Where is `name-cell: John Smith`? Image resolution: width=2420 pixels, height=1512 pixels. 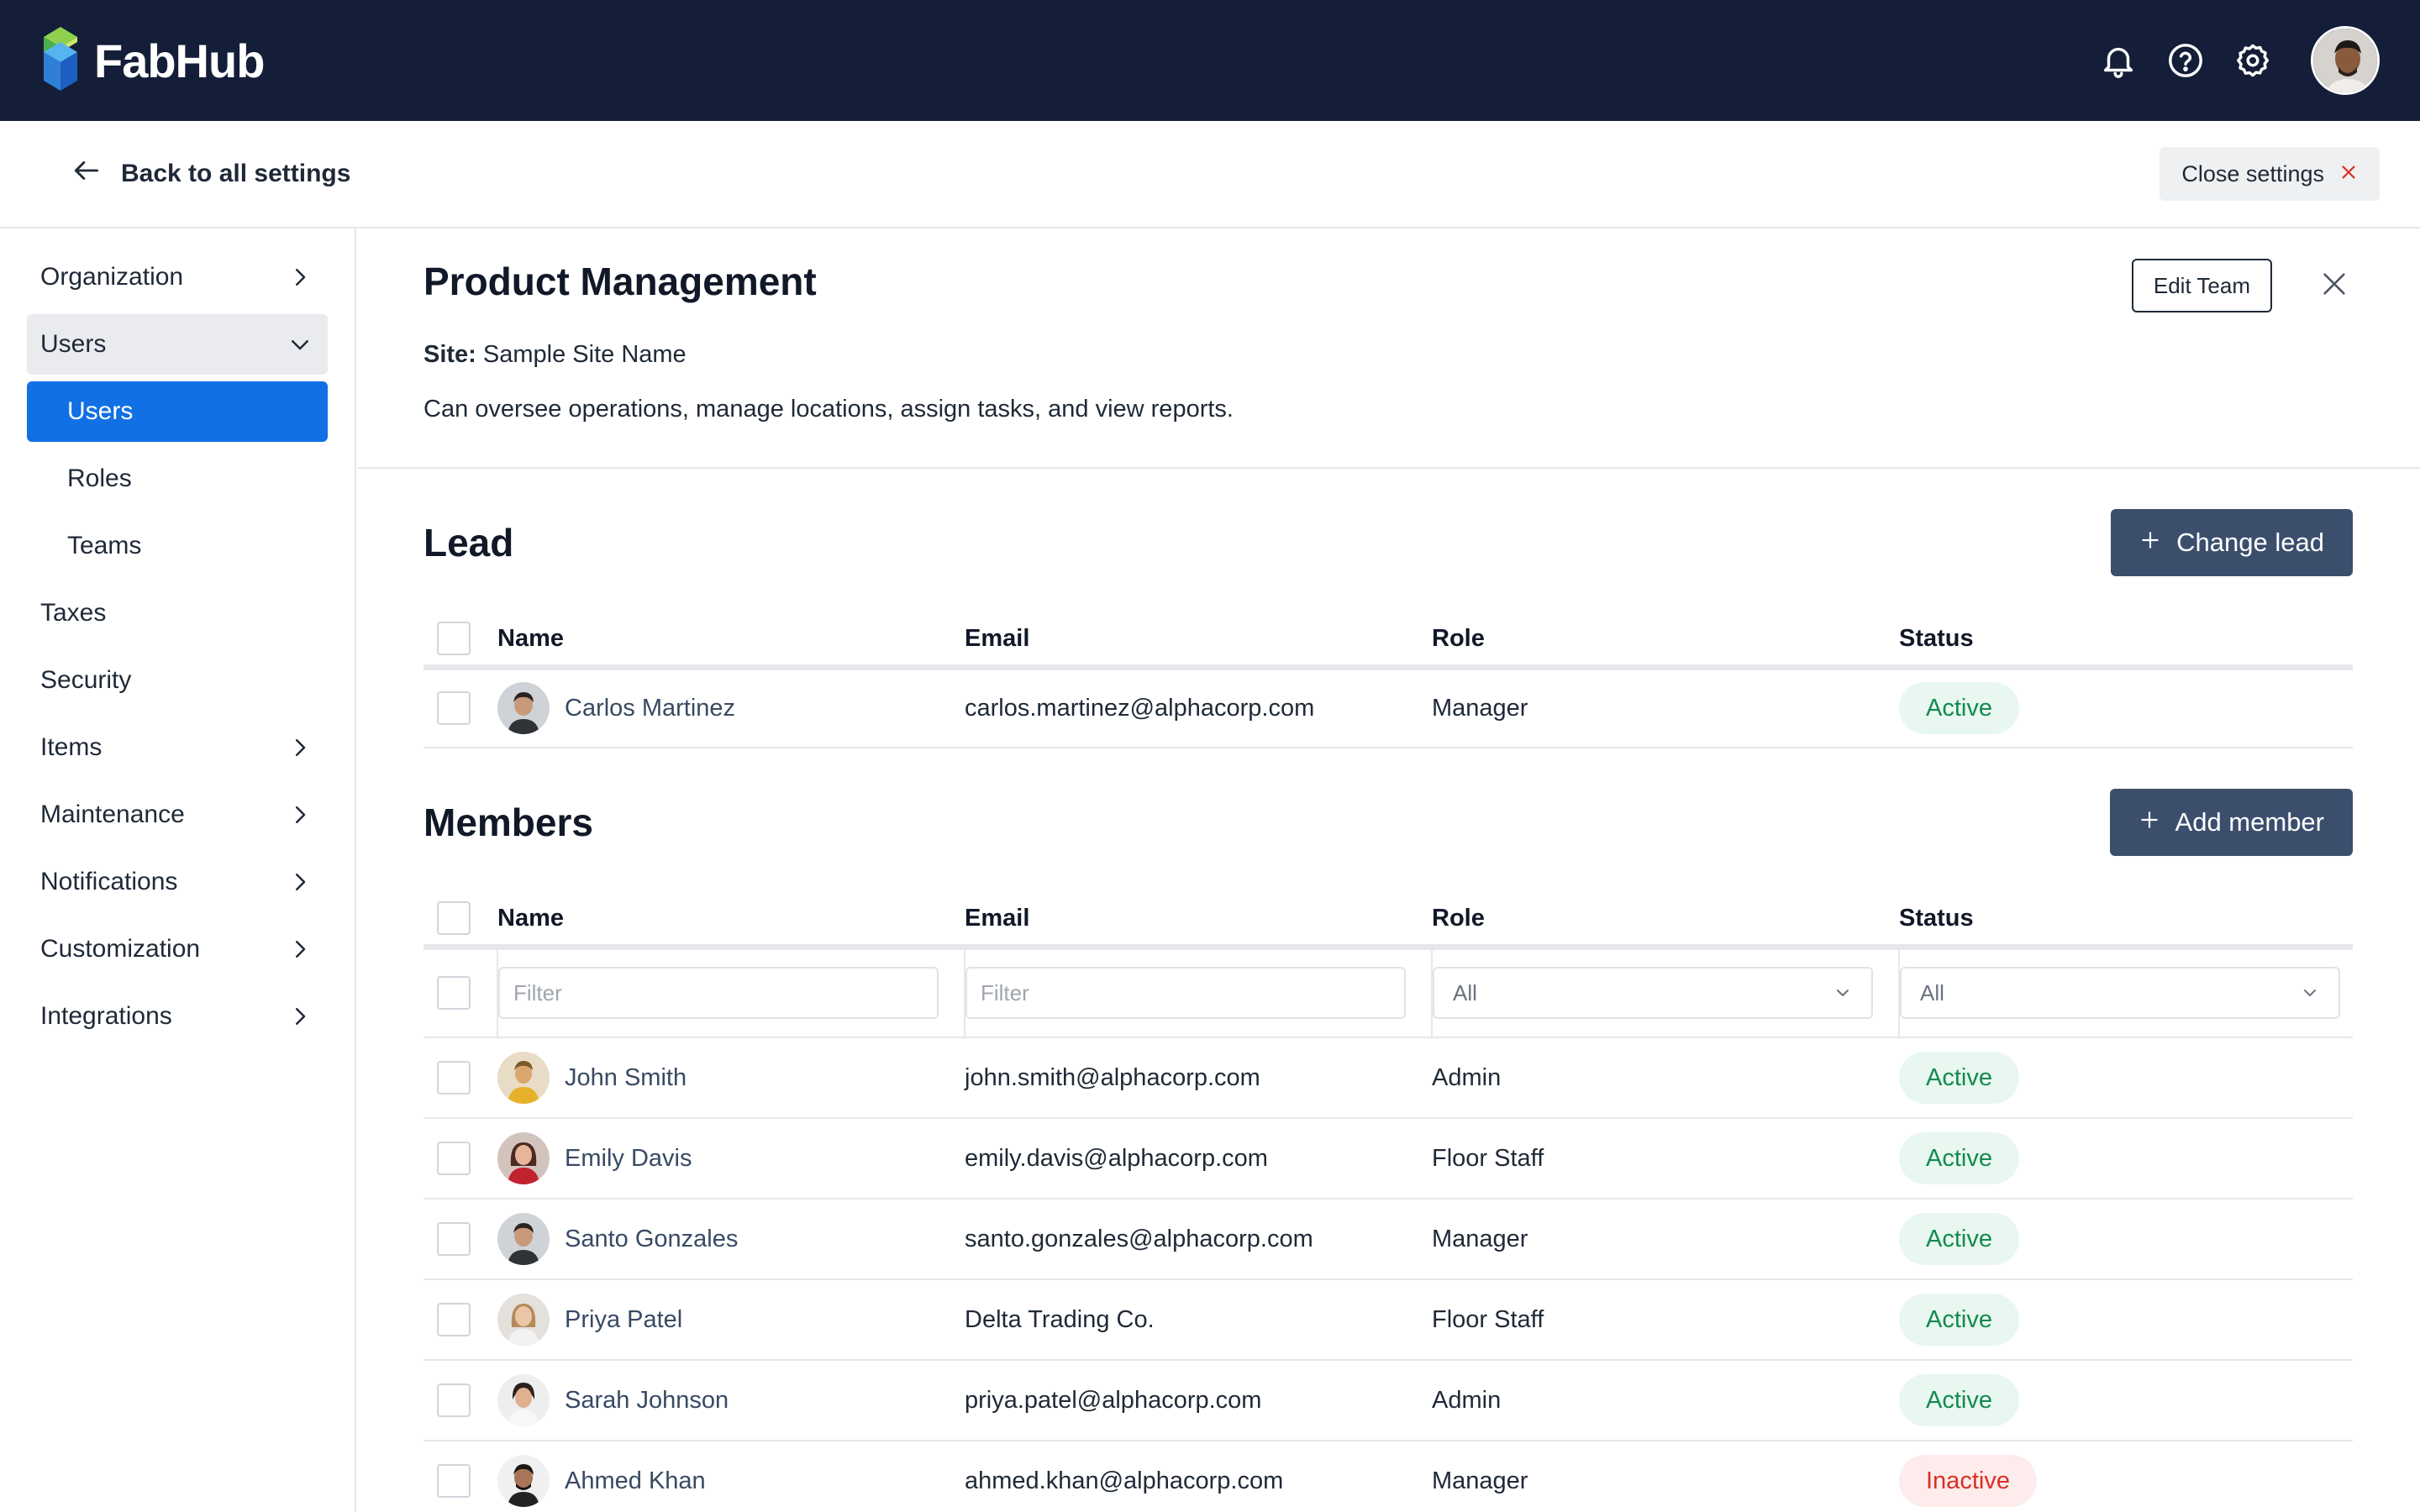 name-cell: John Smith is located at coordinates (731, 1078).